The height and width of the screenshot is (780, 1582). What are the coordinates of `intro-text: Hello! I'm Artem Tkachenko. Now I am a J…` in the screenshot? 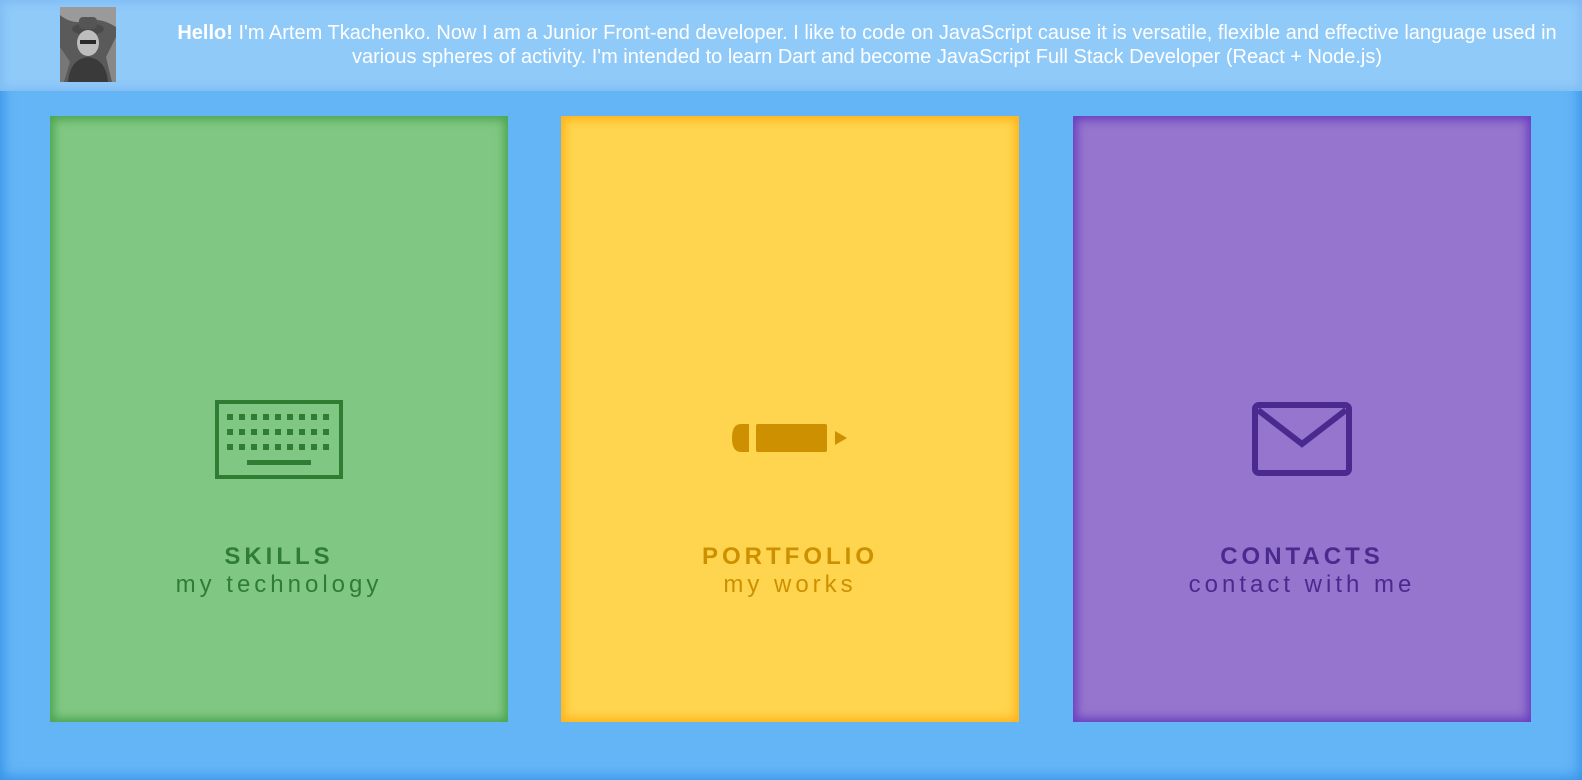 It's located at (867, 45).